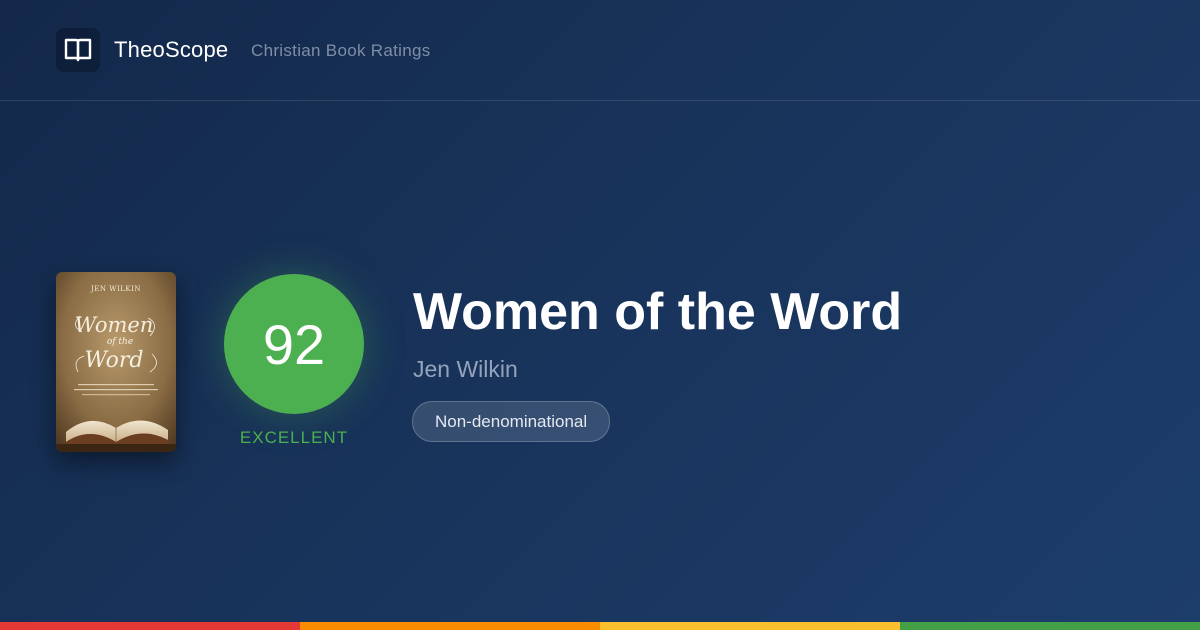 Image resolution: width=1200 pixels, height=630 pixels. What do you see at coordinates (120, 342) in the screenshot?
I see `cover-title-line2: of the` at bounding box center [120, 342].